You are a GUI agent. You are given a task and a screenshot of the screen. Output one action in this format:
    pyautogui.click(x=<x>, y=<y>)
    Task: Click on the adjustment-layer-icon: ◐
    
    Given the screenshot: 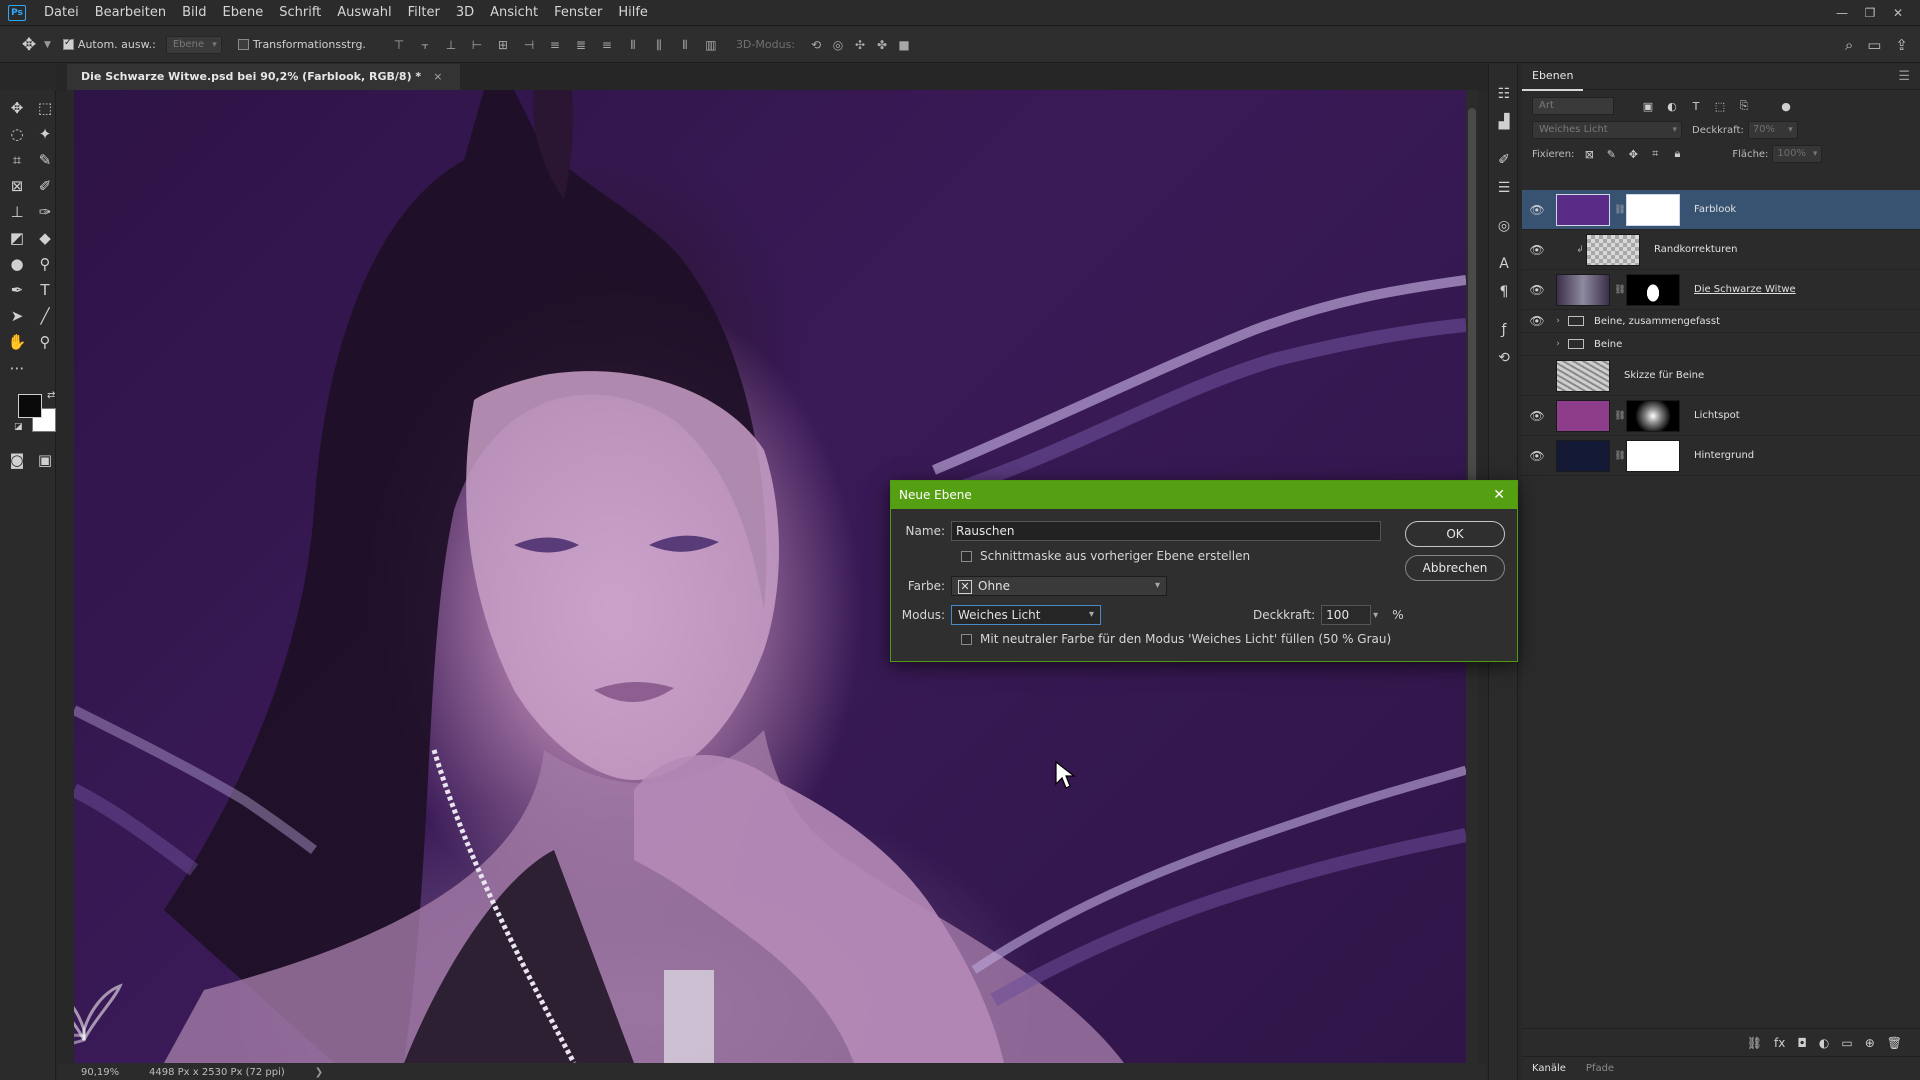 What is the action you would take?
    pyautogui.click(x=1824, y=1043)
    